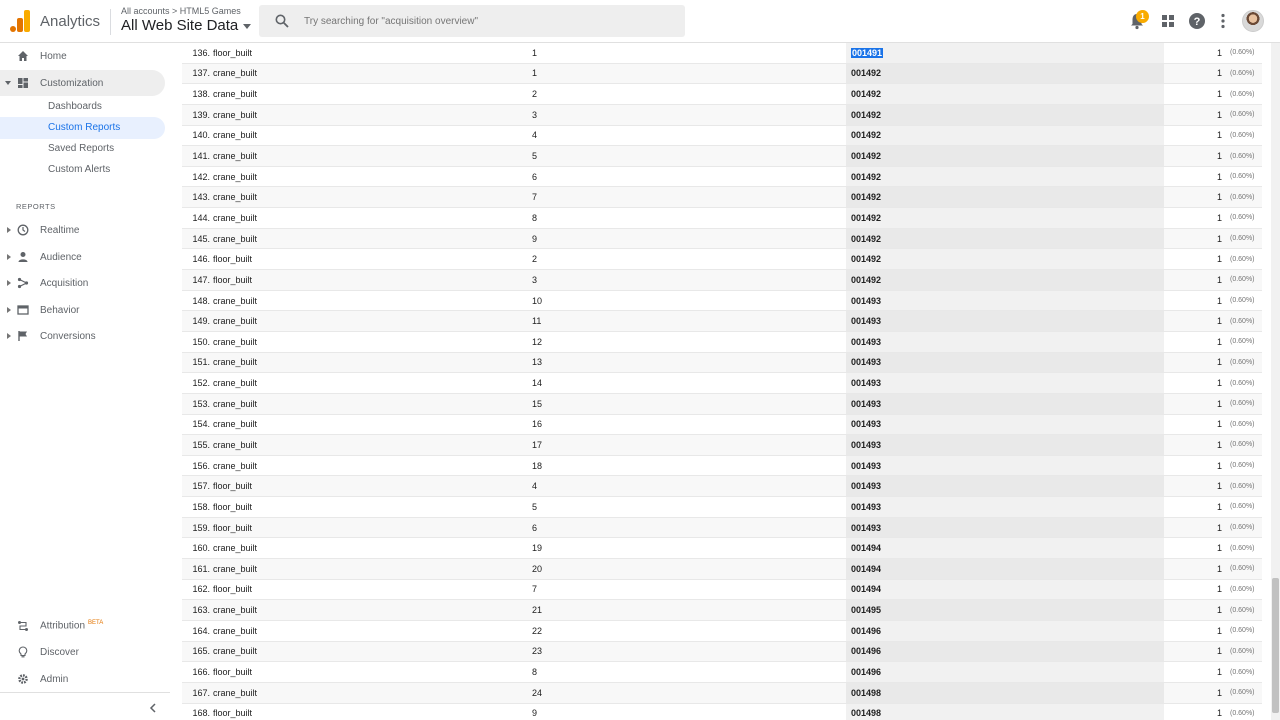 The image size is (1280, 720). I want to click on nav-audience: Audience, so click(82, 257).